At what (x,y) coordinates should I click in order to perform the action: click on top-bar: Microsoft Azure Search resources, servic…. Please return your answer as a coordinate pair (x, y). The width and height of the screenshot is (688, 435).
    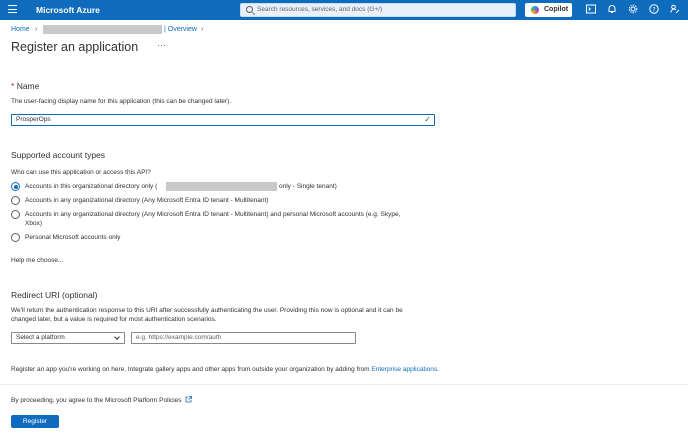
    Looking at the image, I should click on (344, 10).